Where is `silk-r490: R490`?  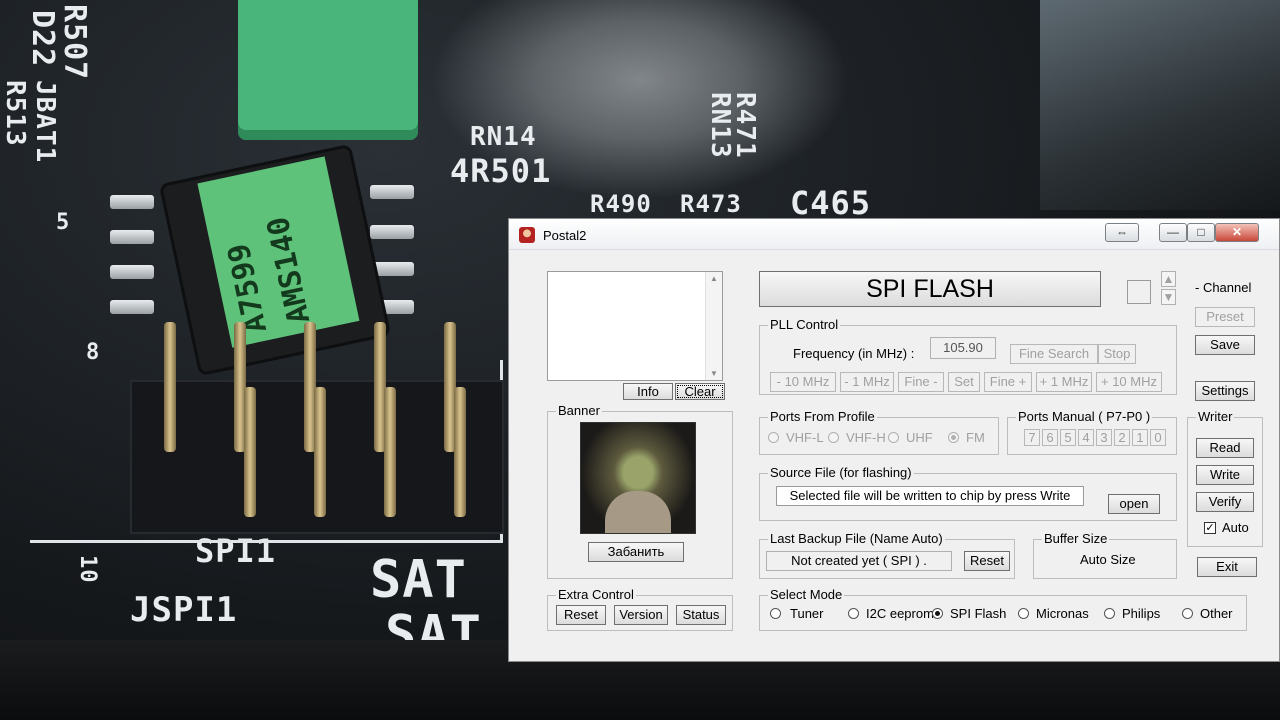 silk-r490: R490 is located at coordinates (621, 204).